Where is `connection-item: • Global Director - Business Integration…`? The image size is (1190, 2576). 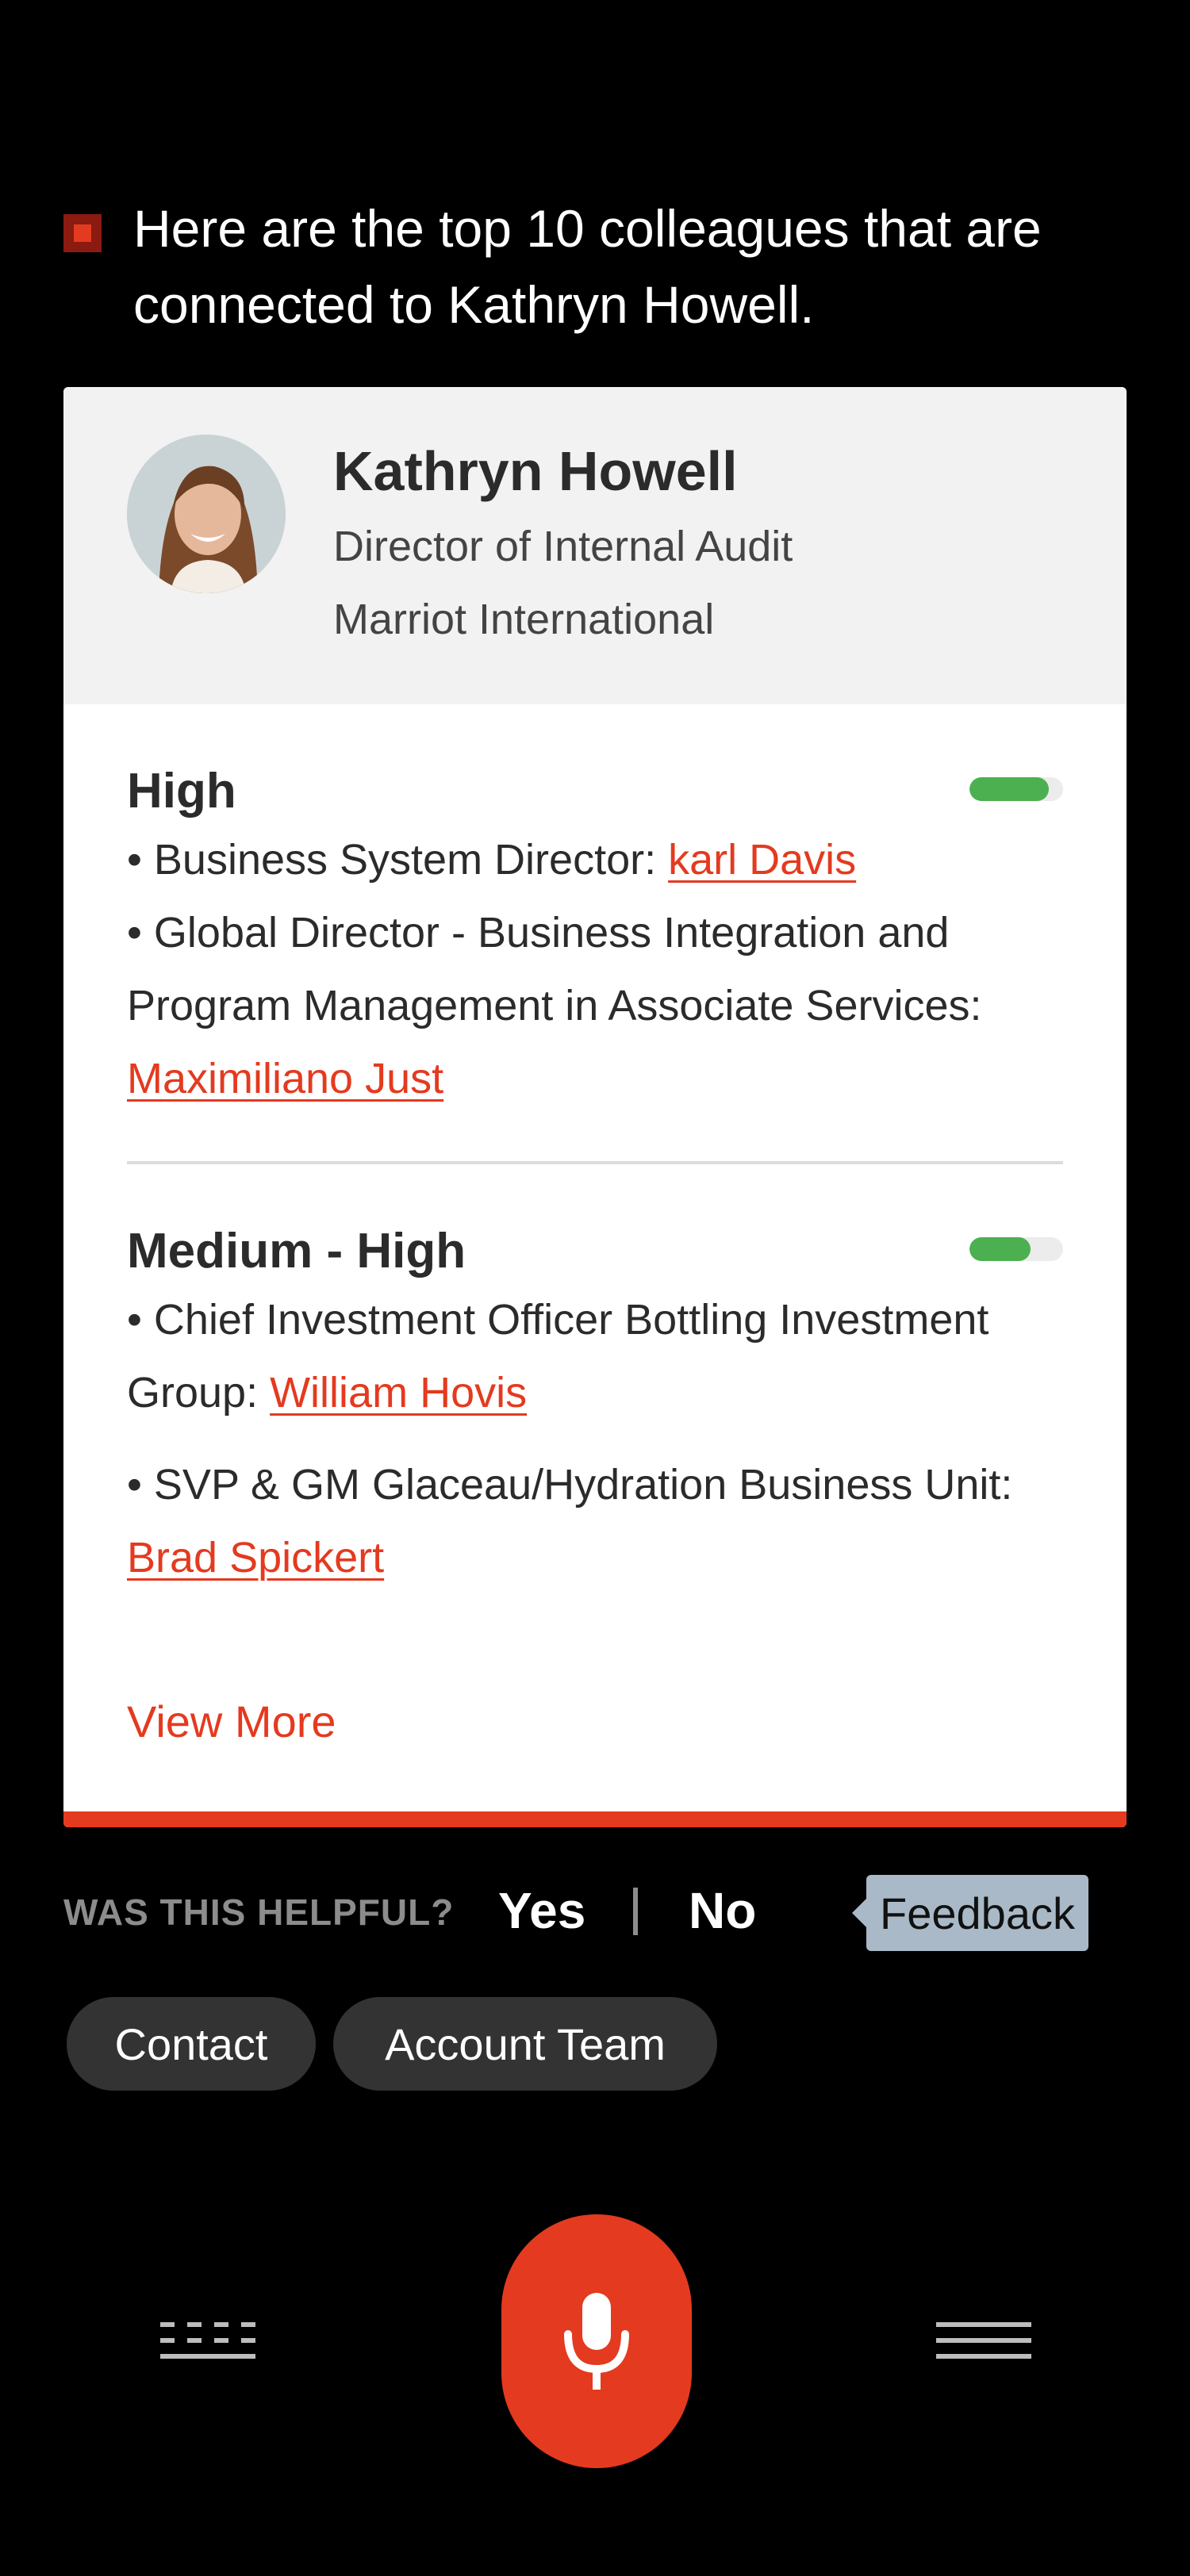
connection-item: • Global Director - Business Integration… is located at coordinates (595, 1006).